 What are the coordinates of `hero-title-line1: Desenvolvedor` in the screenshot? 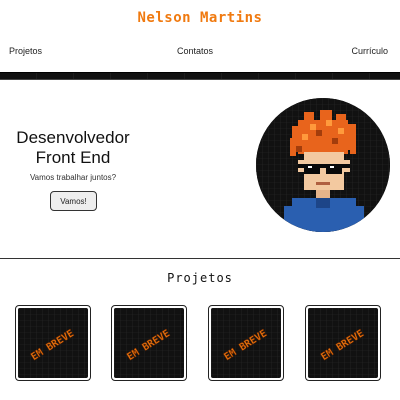 It's located at (73, 137).